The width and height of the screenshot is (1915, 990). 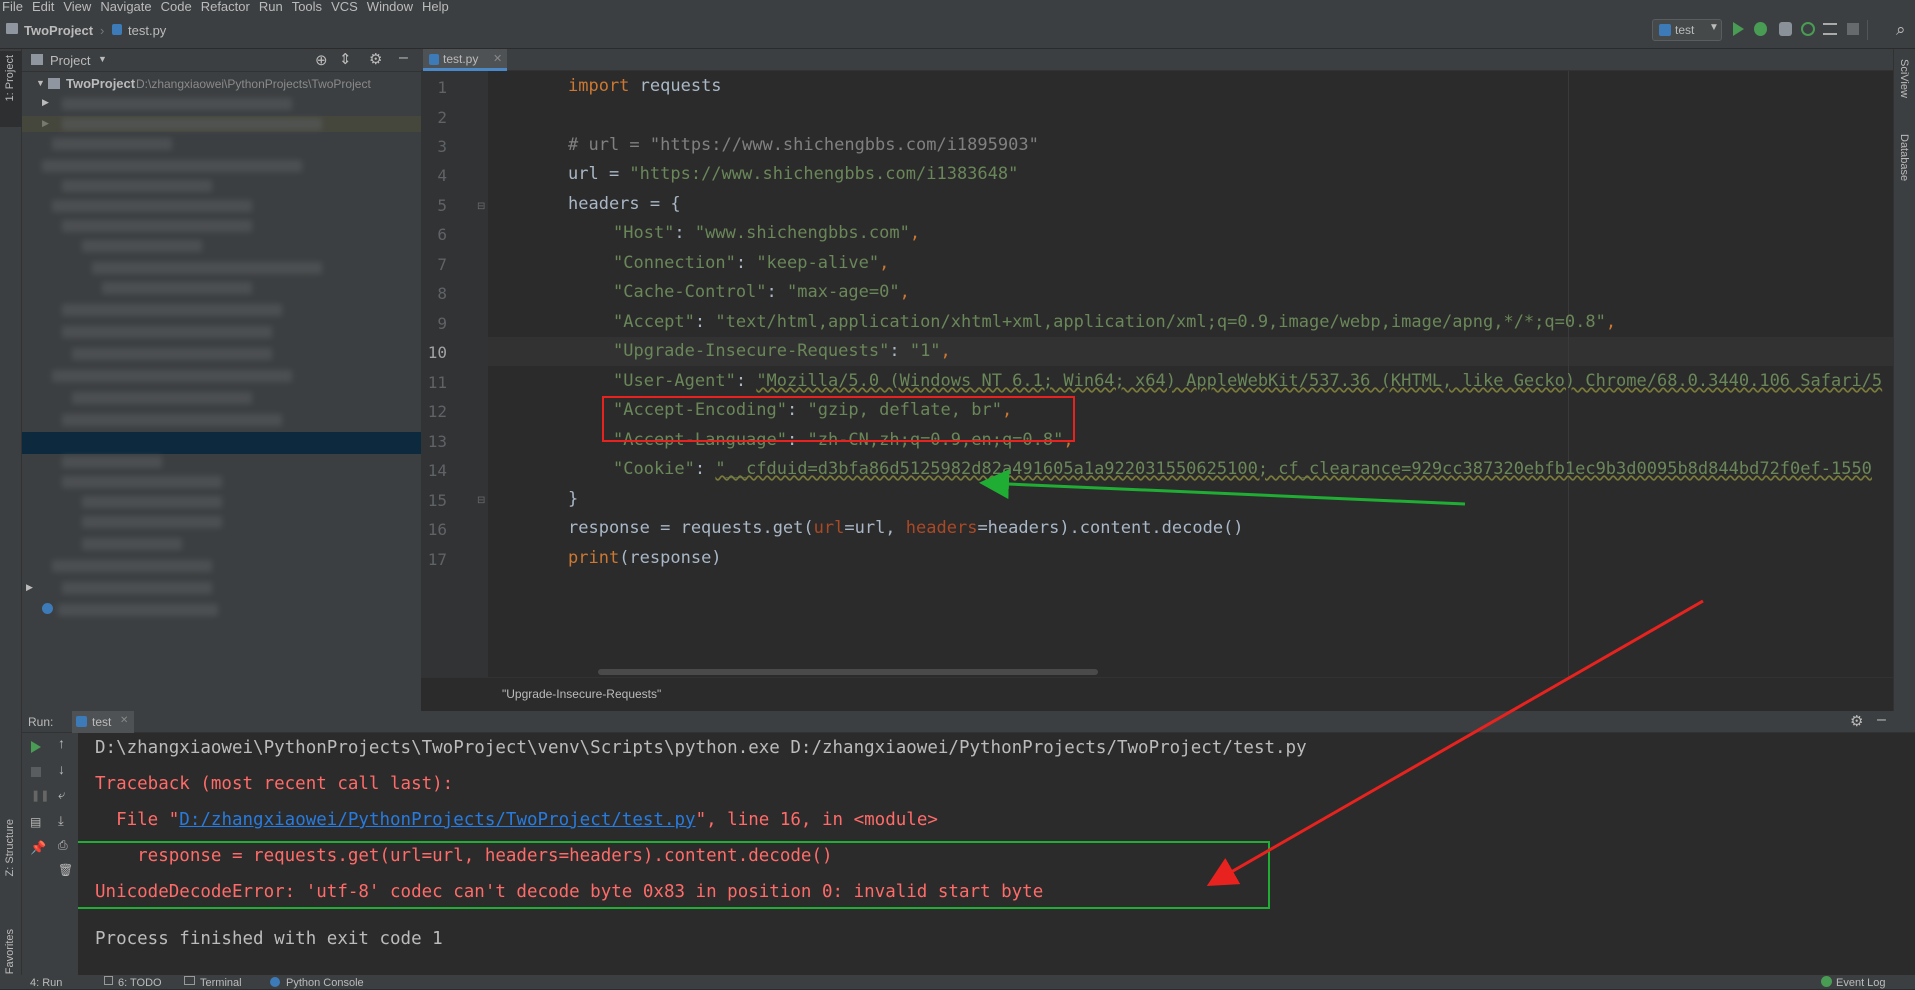 I want to click on event-log-button: Event Log, so click(x=1861, y=983).